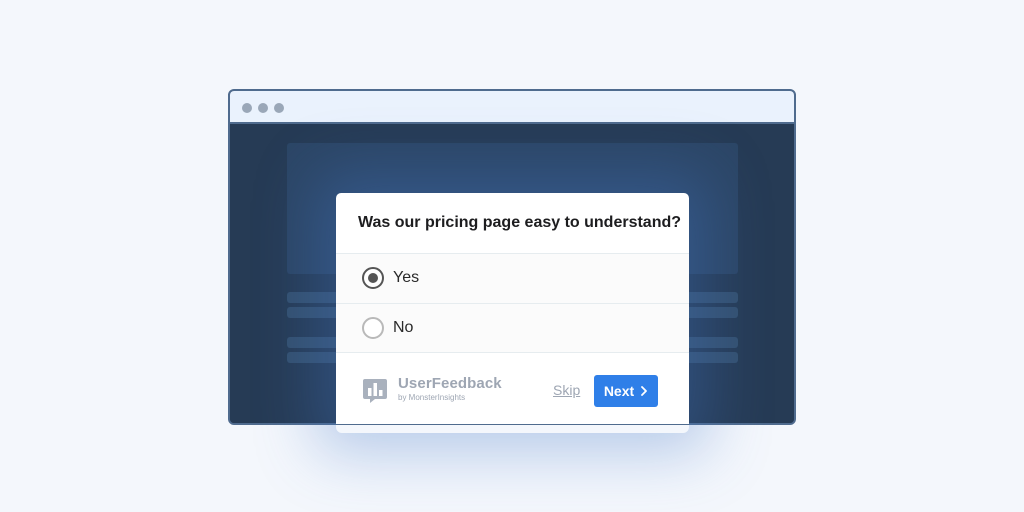 The image size is (1024, 512). Describe the element at coordinates (566, 390) in the screenshot. I see `skip-link: Skip` at that location.